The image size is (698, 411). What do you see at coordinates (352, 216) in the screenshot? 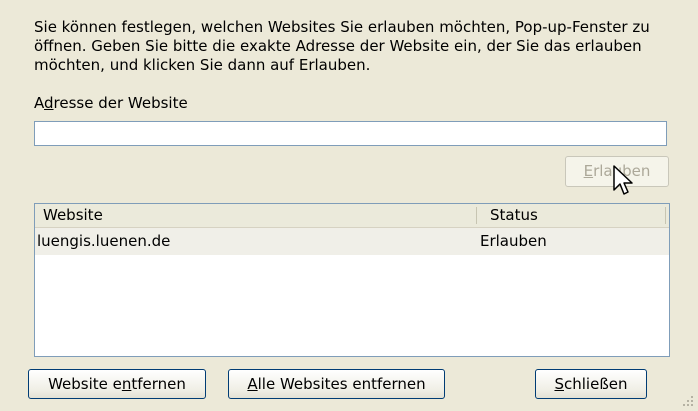
I see `list-header: Website Status` at bounding box center [352, 216].